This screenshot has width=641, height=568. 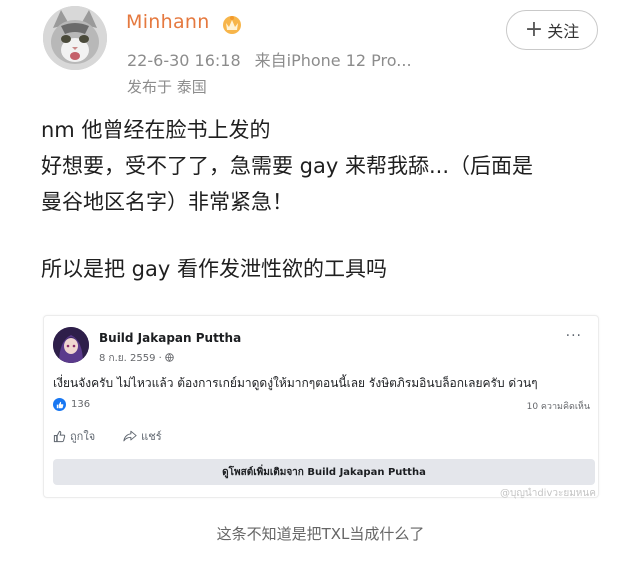 What do you see at coordinates (107, 436) in the screenshot?
I see `action-bar: ถูกใจ แชร์` at bounding box center [107, 436].